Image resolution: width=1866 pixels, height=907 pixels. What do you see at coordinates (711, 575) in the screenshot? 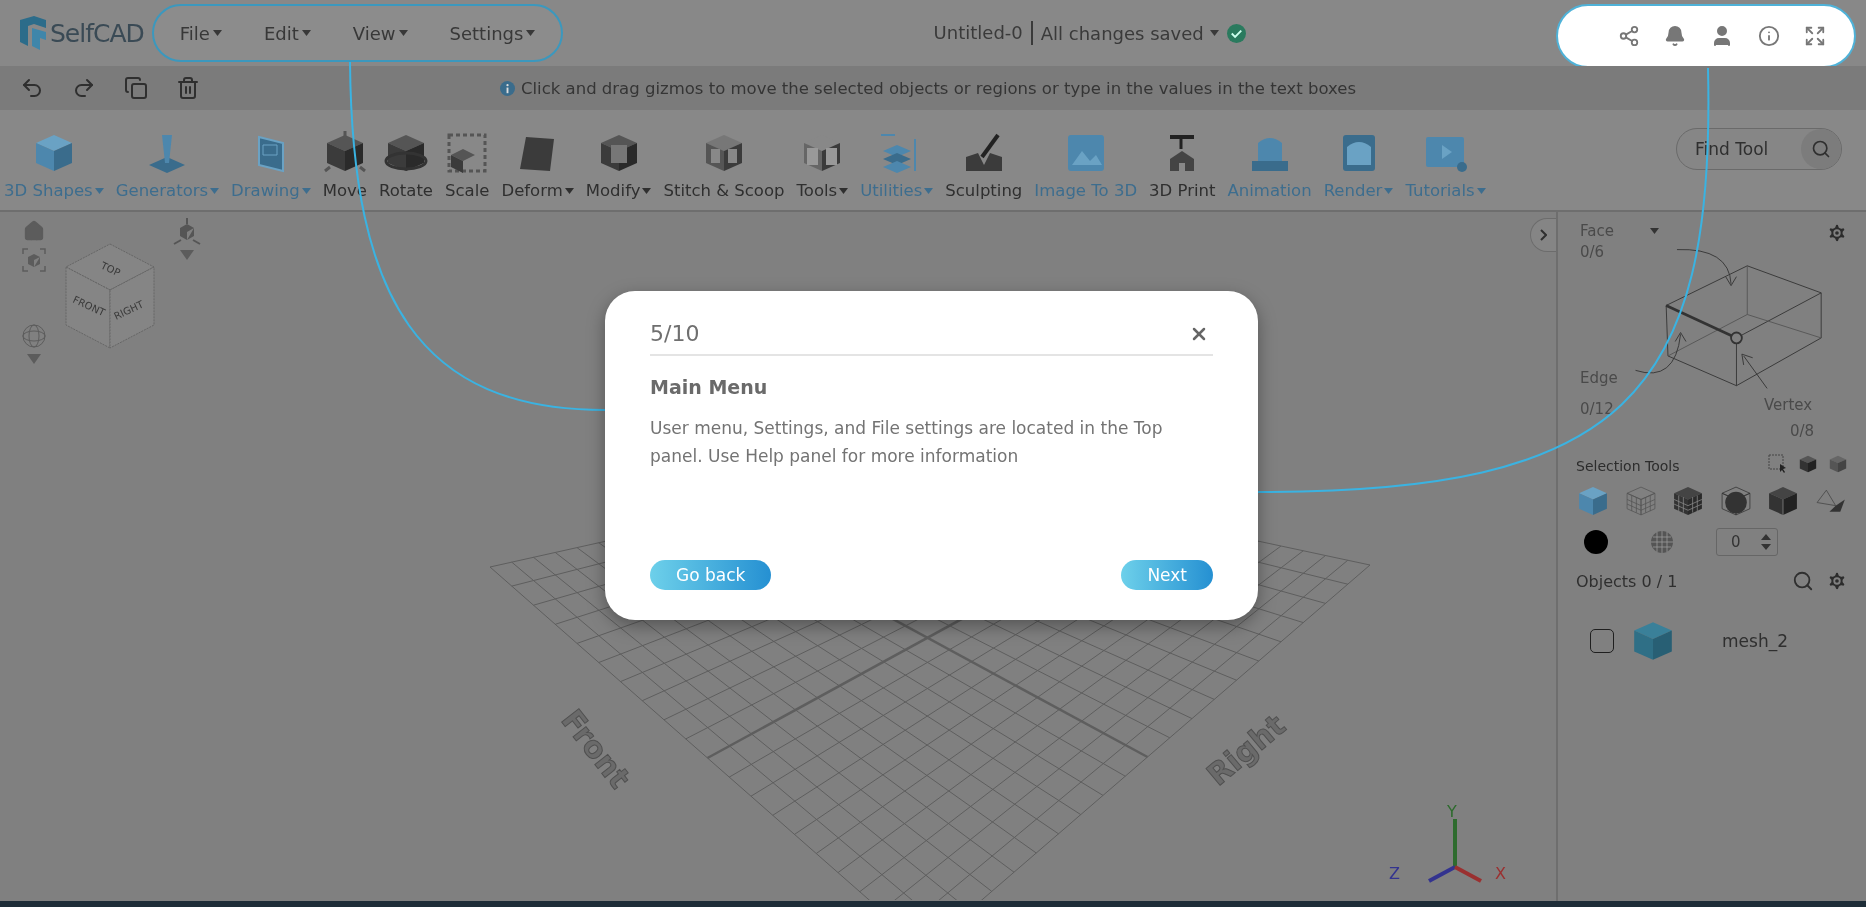
I see `back-button: Go back` at bounding box center [711, 575].